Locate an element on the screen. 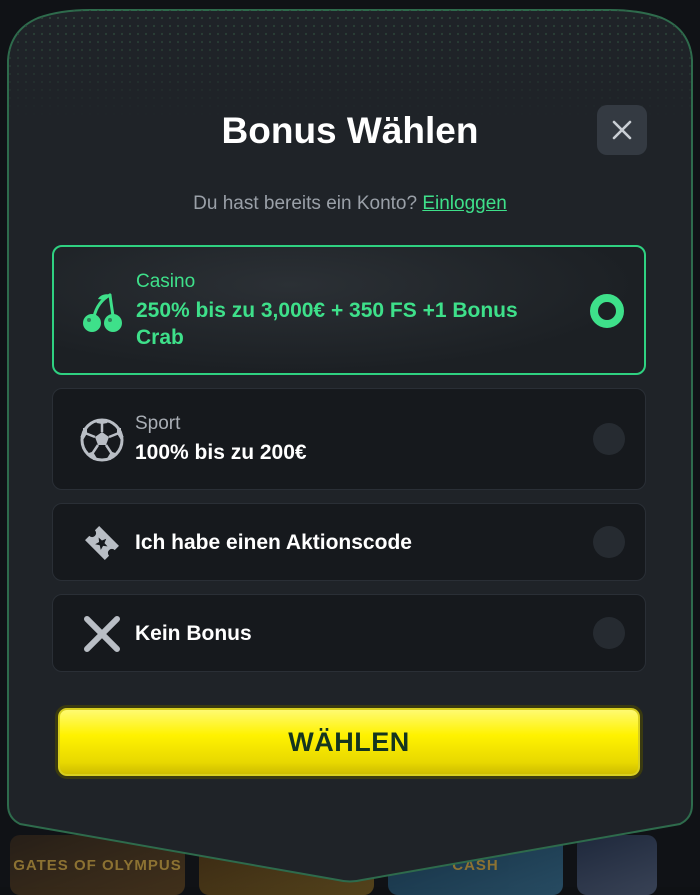 Image resolution: width=700 pixels, height=895 pixels. close-icon is located at coordinates (622, 130).